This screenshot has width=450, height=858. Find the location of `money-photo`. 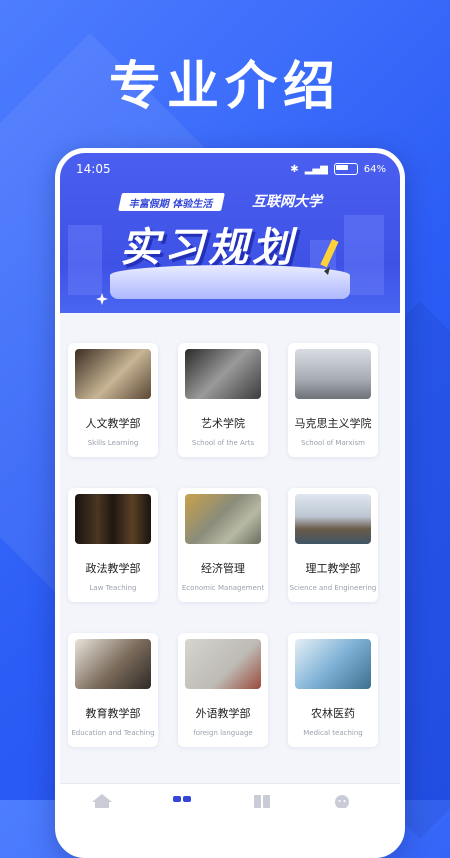

money-photo is located at coordinates (223, 519).